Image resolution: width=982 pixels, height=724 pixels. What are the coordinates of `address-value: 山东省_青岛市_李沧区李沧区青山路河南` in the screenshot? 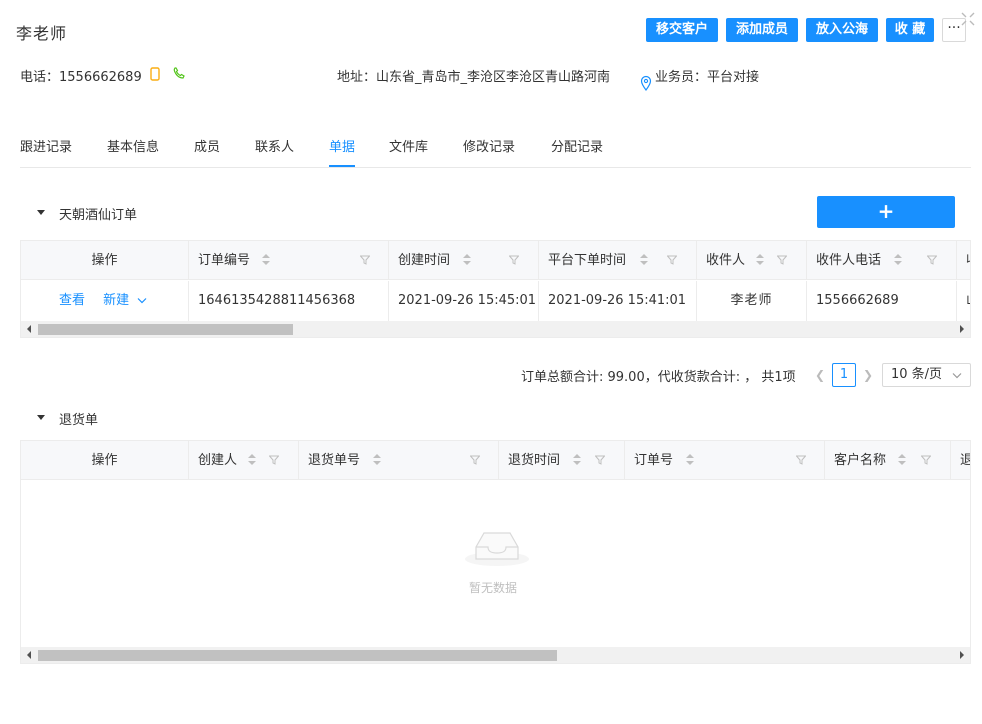 It's located at (493, 77).